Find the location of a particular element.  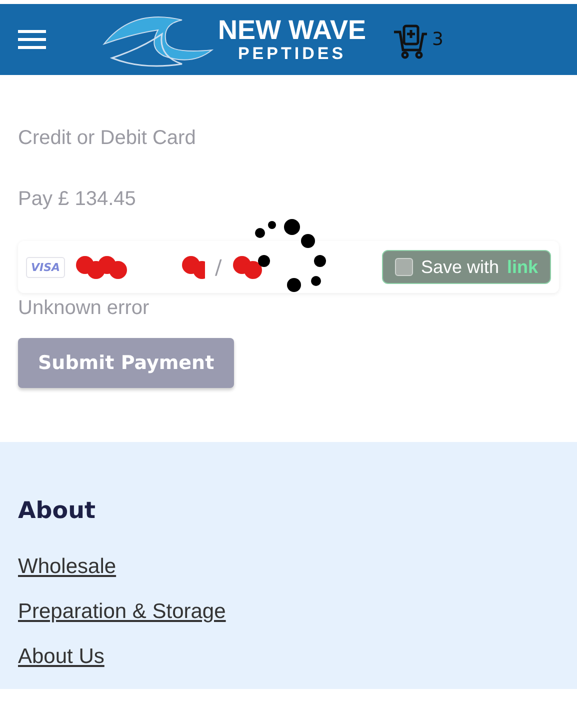

footer-link: Wholesale is located at coordinates (288, 567).